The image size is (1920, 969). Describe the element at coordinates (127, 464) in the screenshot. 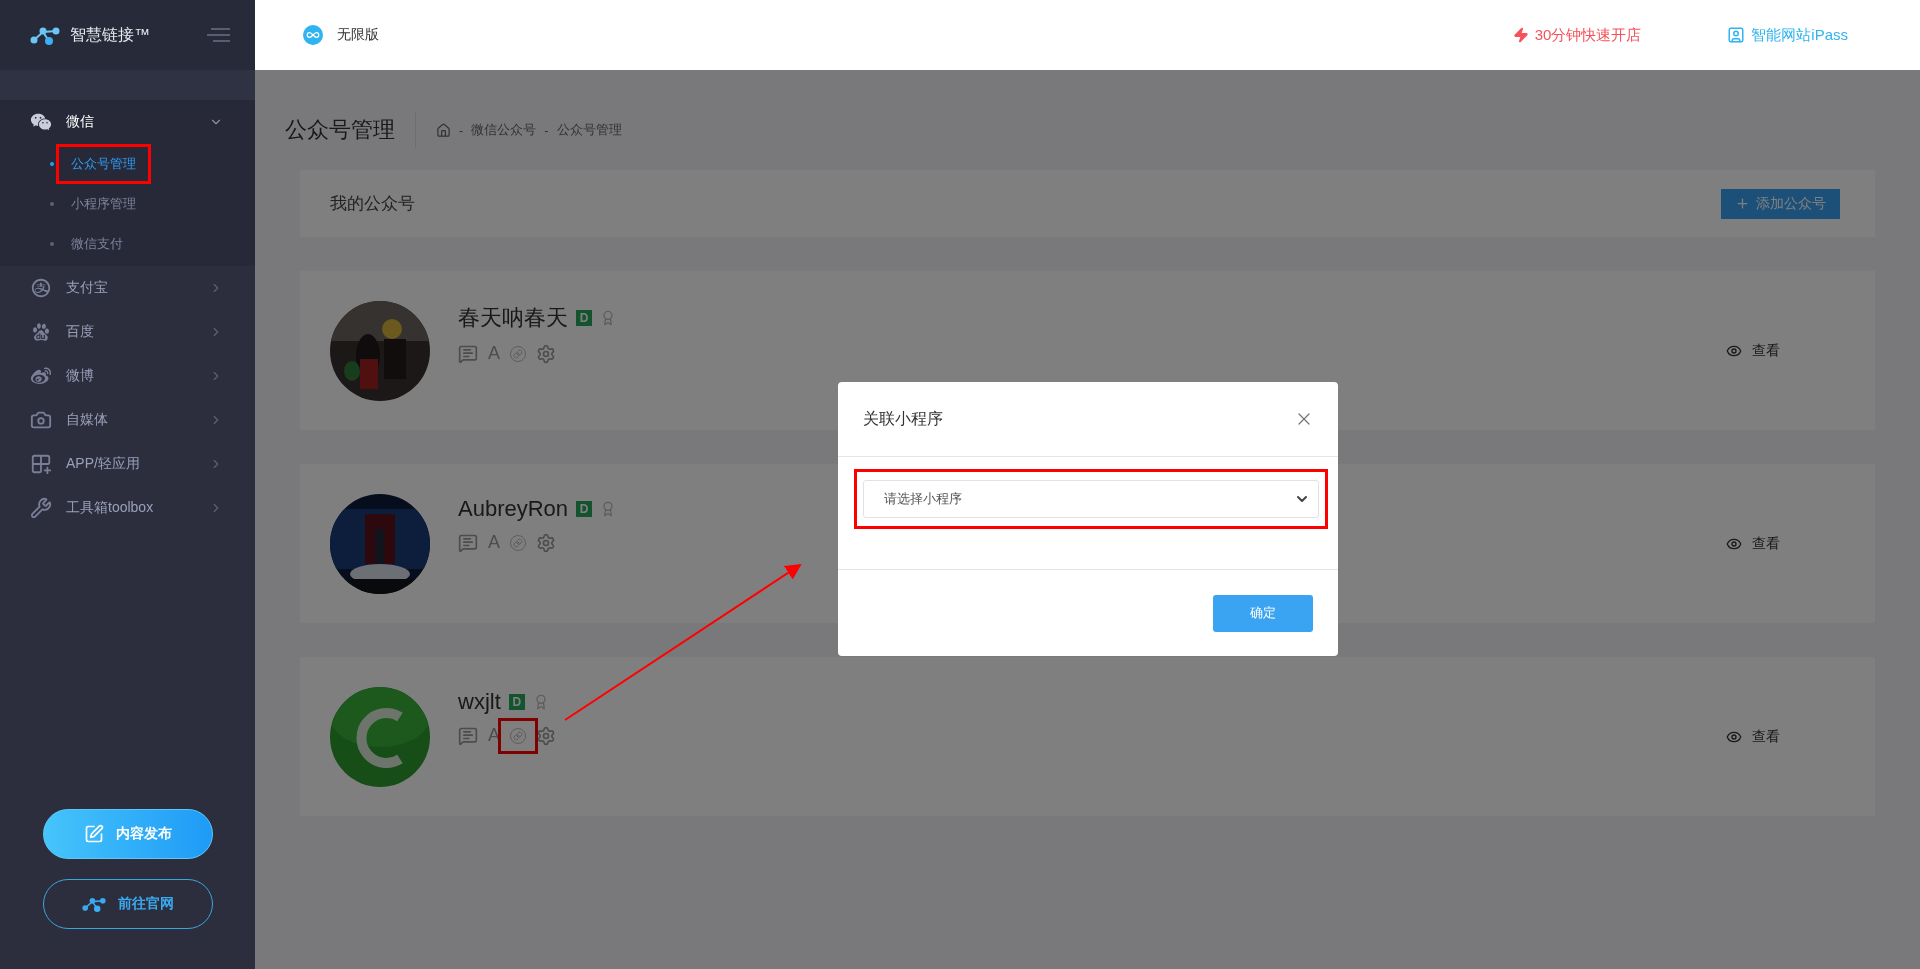

I see `menu-item: APP/轻应用` at that location.